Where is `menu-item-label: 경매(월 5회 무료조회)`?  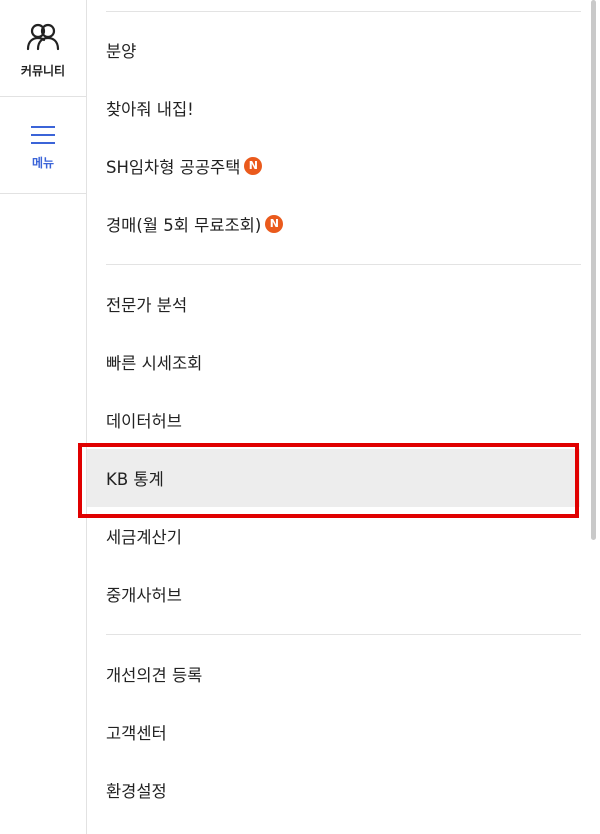 menu-item-label: 경매(월 5회 무료조회) is located at coordinates (184, 225).